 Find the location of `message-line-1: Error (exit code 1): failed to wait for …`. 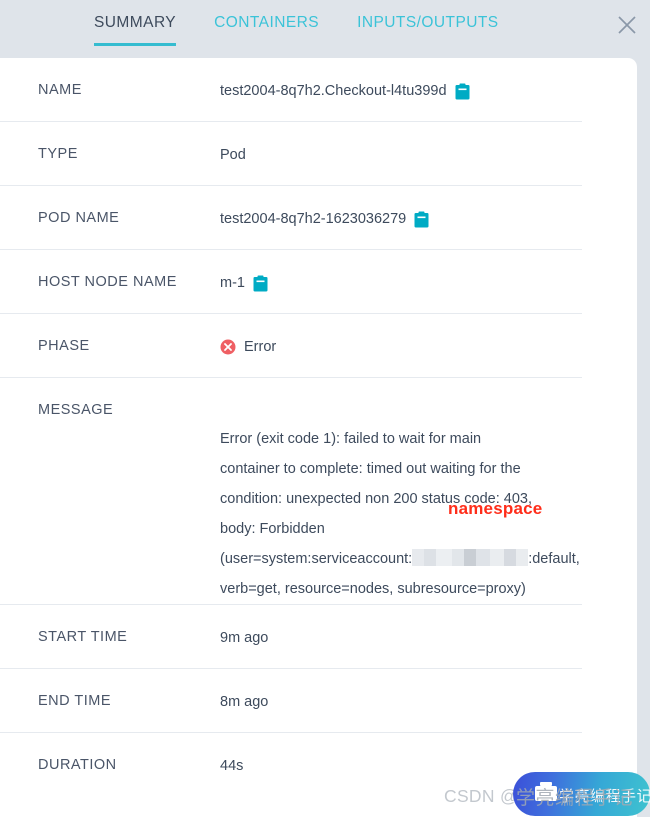

message-line-1: Error (exit code 1): failed to wait for … is located at coordinates (351, 439).